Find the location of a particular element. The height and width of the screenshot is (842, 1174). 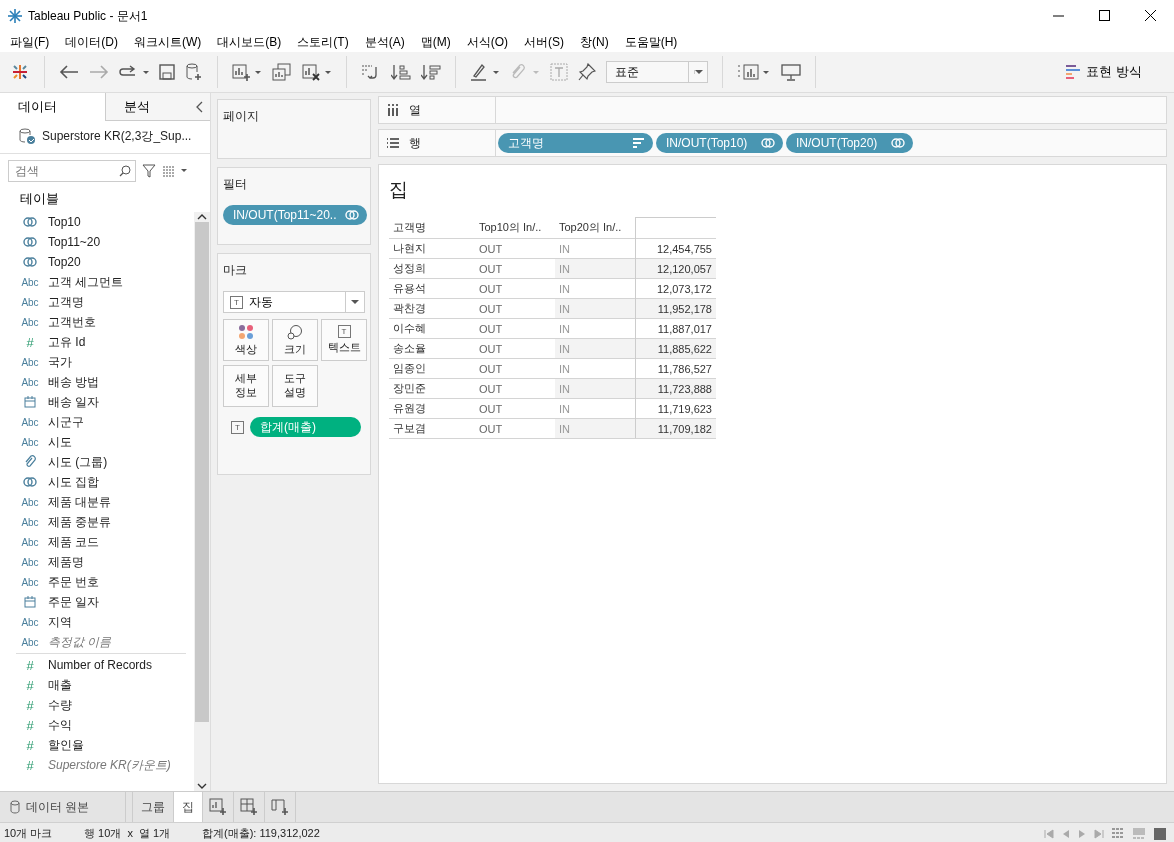

duplicate-sheet-icon is located at coordinates (282, 72).